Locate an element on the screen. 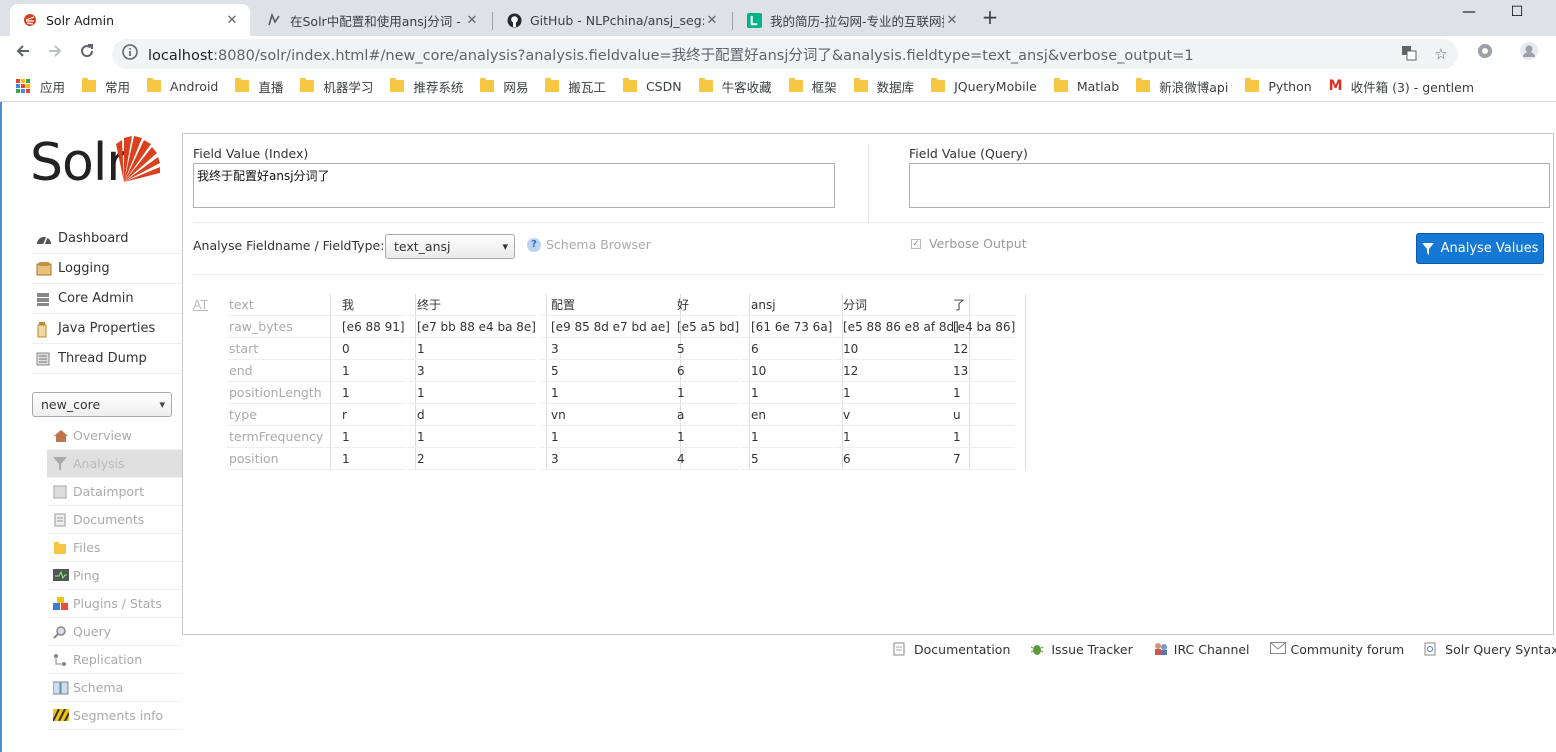 This screenshot has height=752, width=1556. token-value: 0 is located at coordinates (368, 349).